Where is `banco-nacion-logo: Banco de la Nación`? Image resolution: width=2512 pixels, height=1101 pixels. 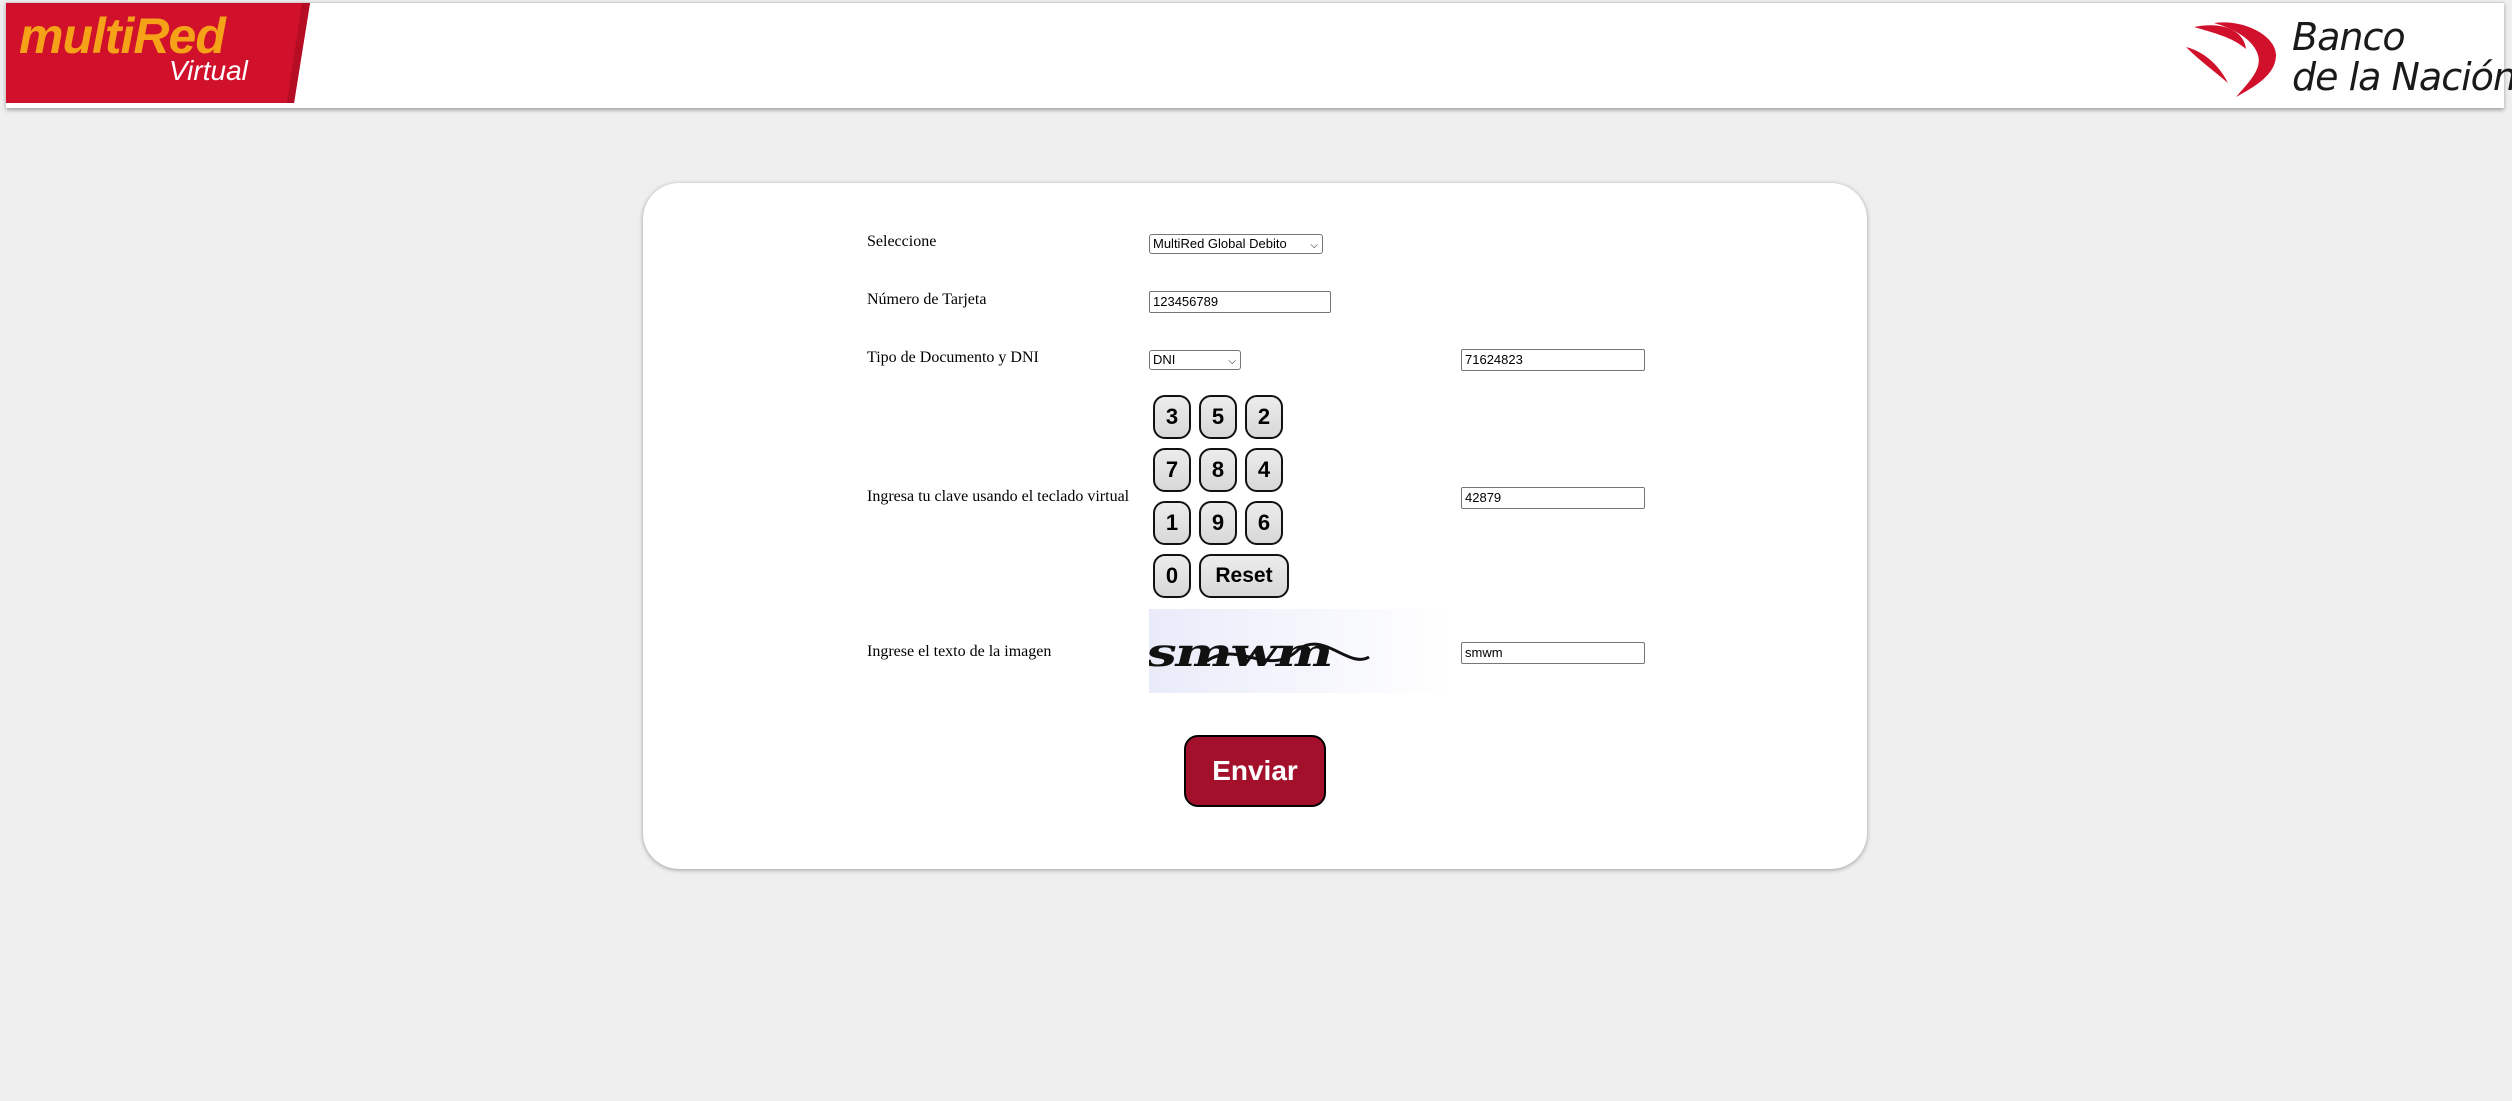 banco-nacion-logo: Banco de la Nación is located at coordinates (2348, 56).